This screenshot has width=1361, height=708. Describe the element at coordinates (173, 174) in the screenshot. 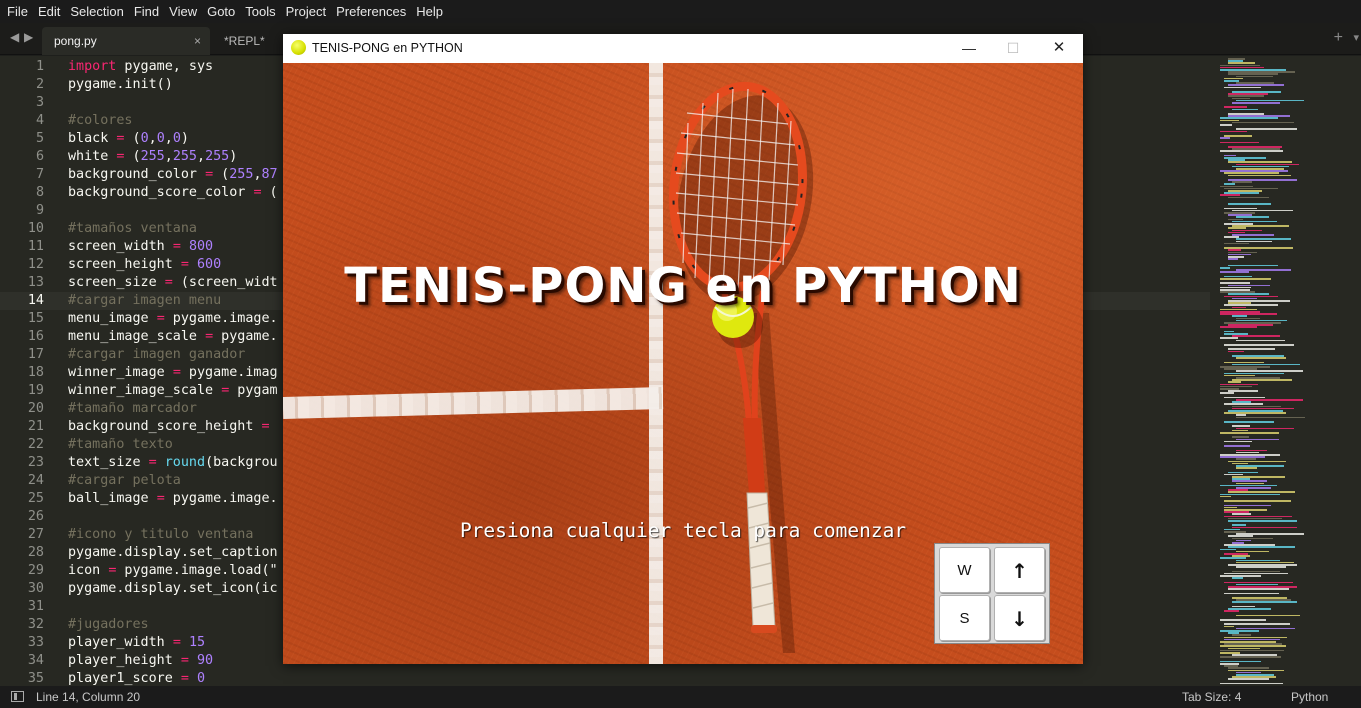

I see `code-text: background_color = (255,87` at that location.